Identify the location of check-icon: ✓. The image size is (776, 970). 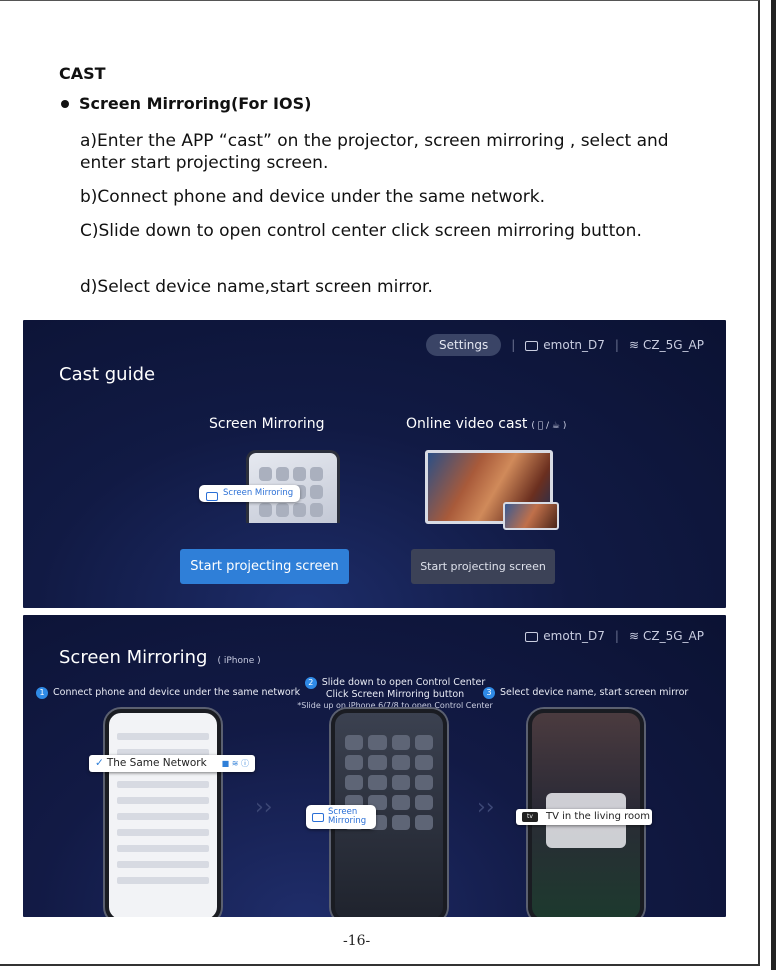
(99, 763).